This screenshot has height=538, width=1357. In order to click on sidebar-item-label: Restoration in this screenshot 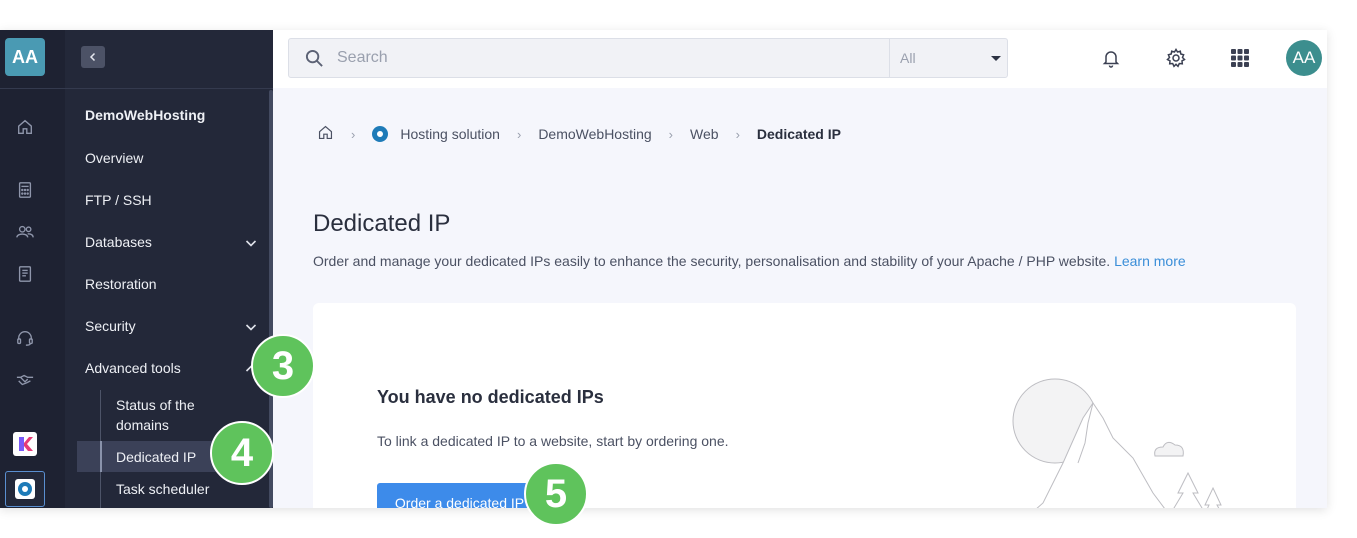, I will do `click(121, 284)`.